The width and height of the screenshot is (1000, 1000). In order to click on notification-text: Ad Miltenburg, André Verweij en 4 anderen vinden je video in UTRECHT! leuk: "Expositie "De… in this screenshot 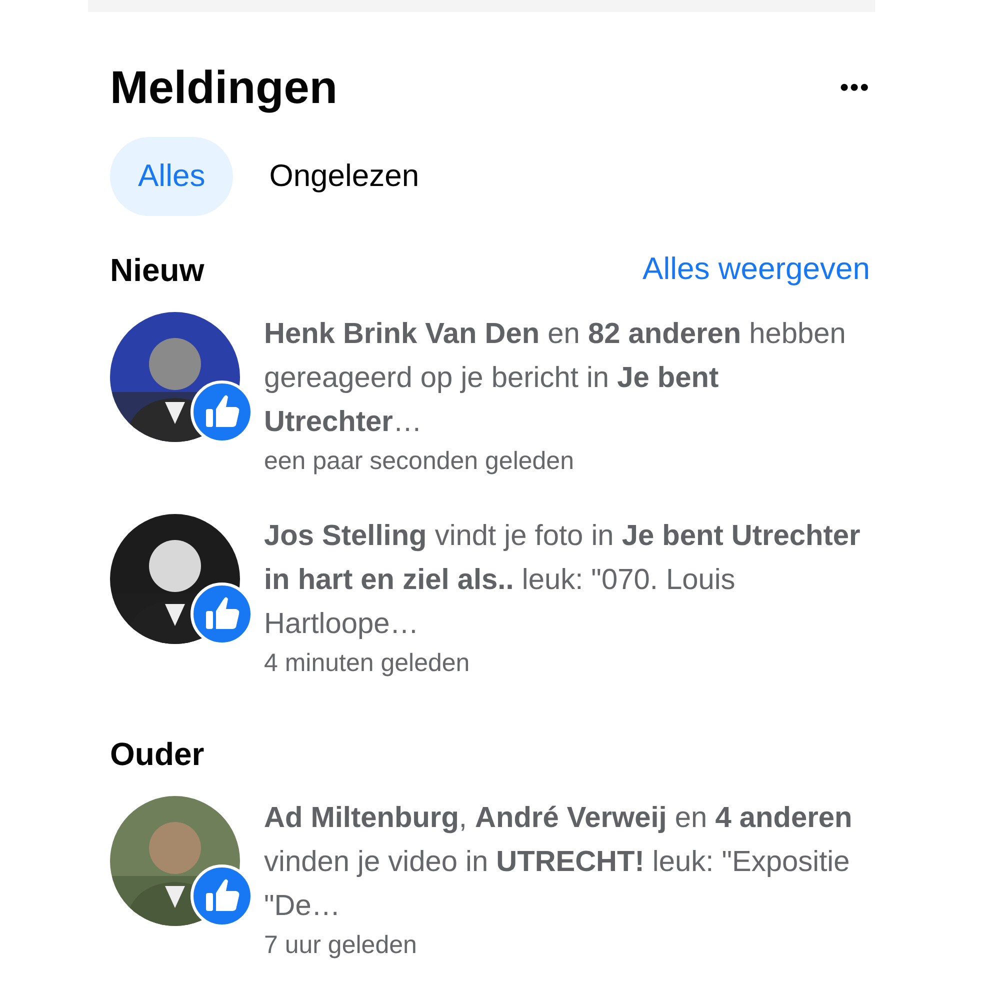, I will do `click(559, 862)`.